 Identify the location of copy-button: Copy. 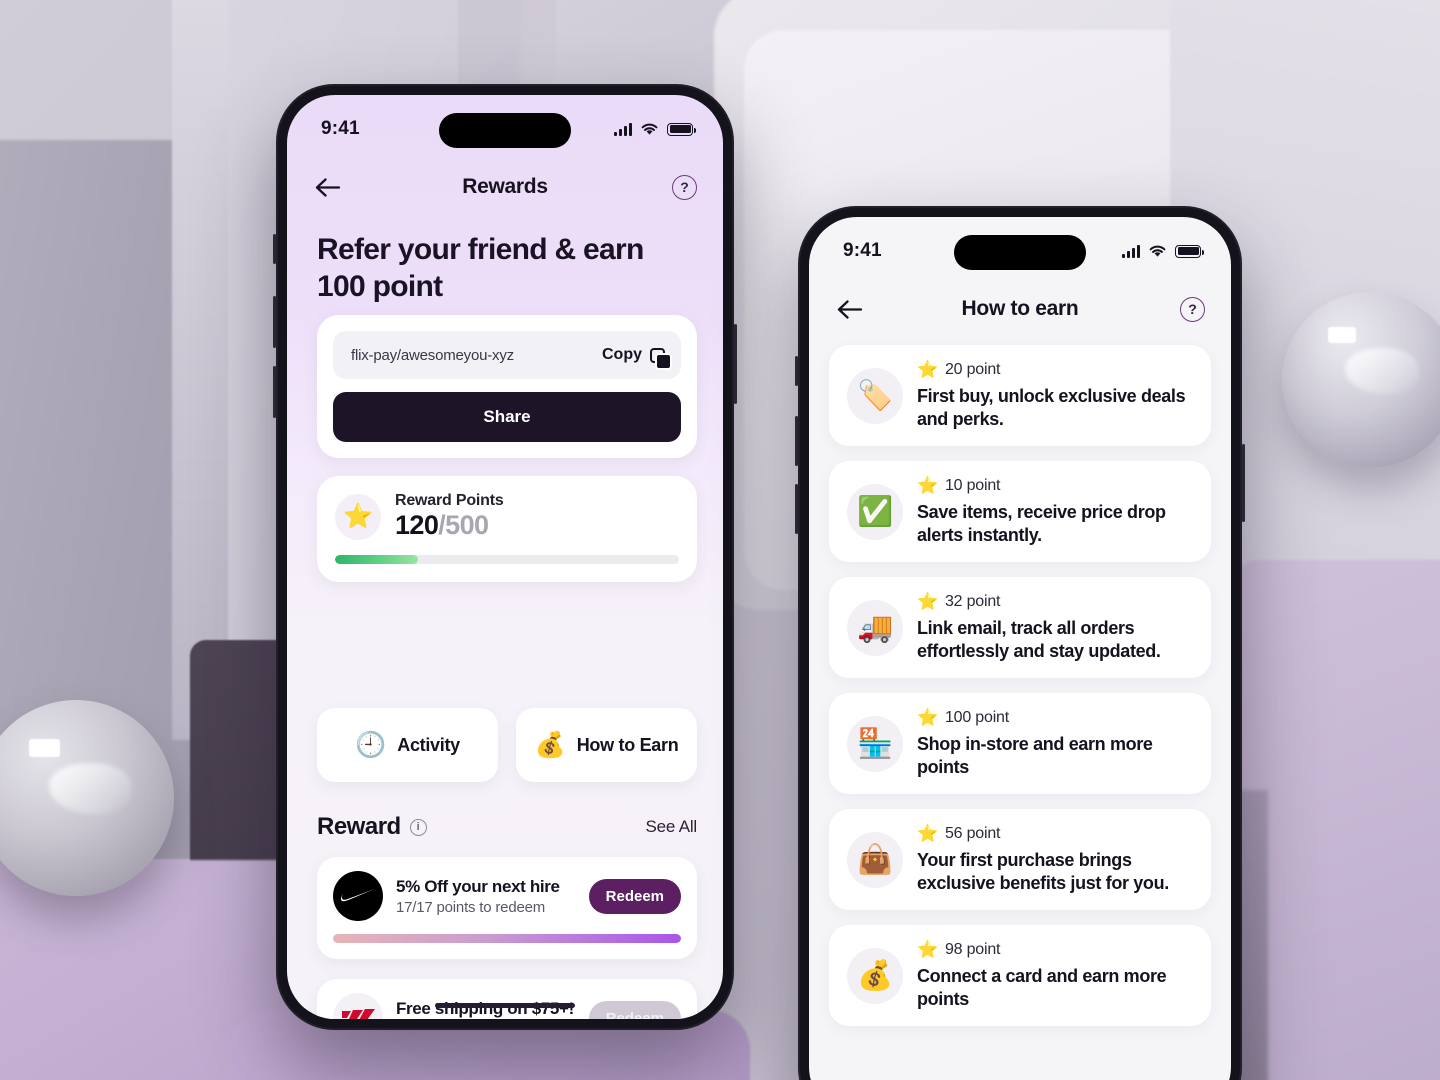
(637, 358).